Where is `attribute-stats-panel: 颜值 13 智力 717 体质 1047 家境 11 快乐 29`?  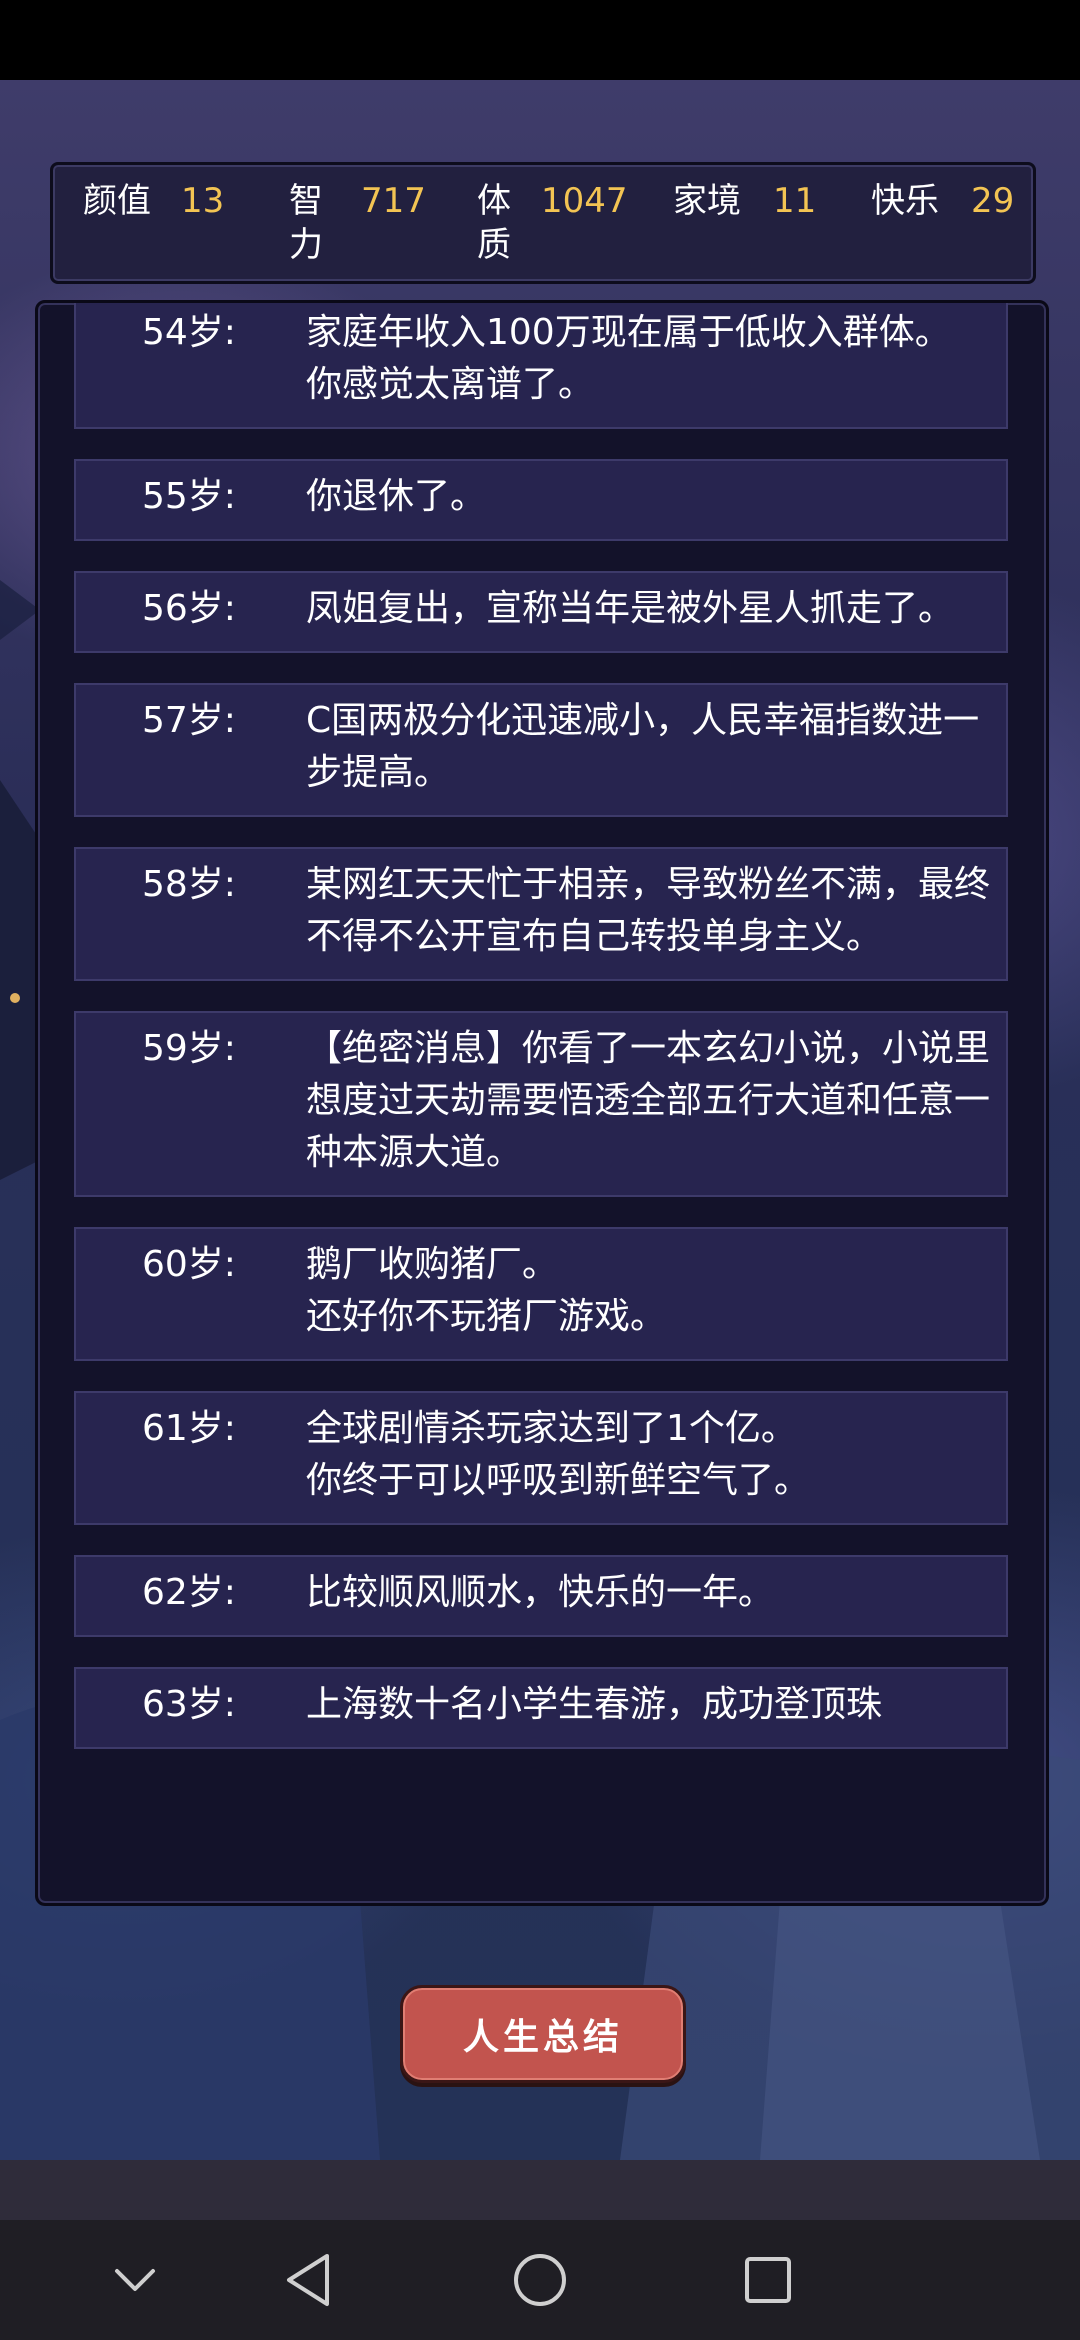 attribute-stats-panel: 颜值 13 智力 717 体质 1047 家境 11 快乐 29 is located at coordinates (543, 223).